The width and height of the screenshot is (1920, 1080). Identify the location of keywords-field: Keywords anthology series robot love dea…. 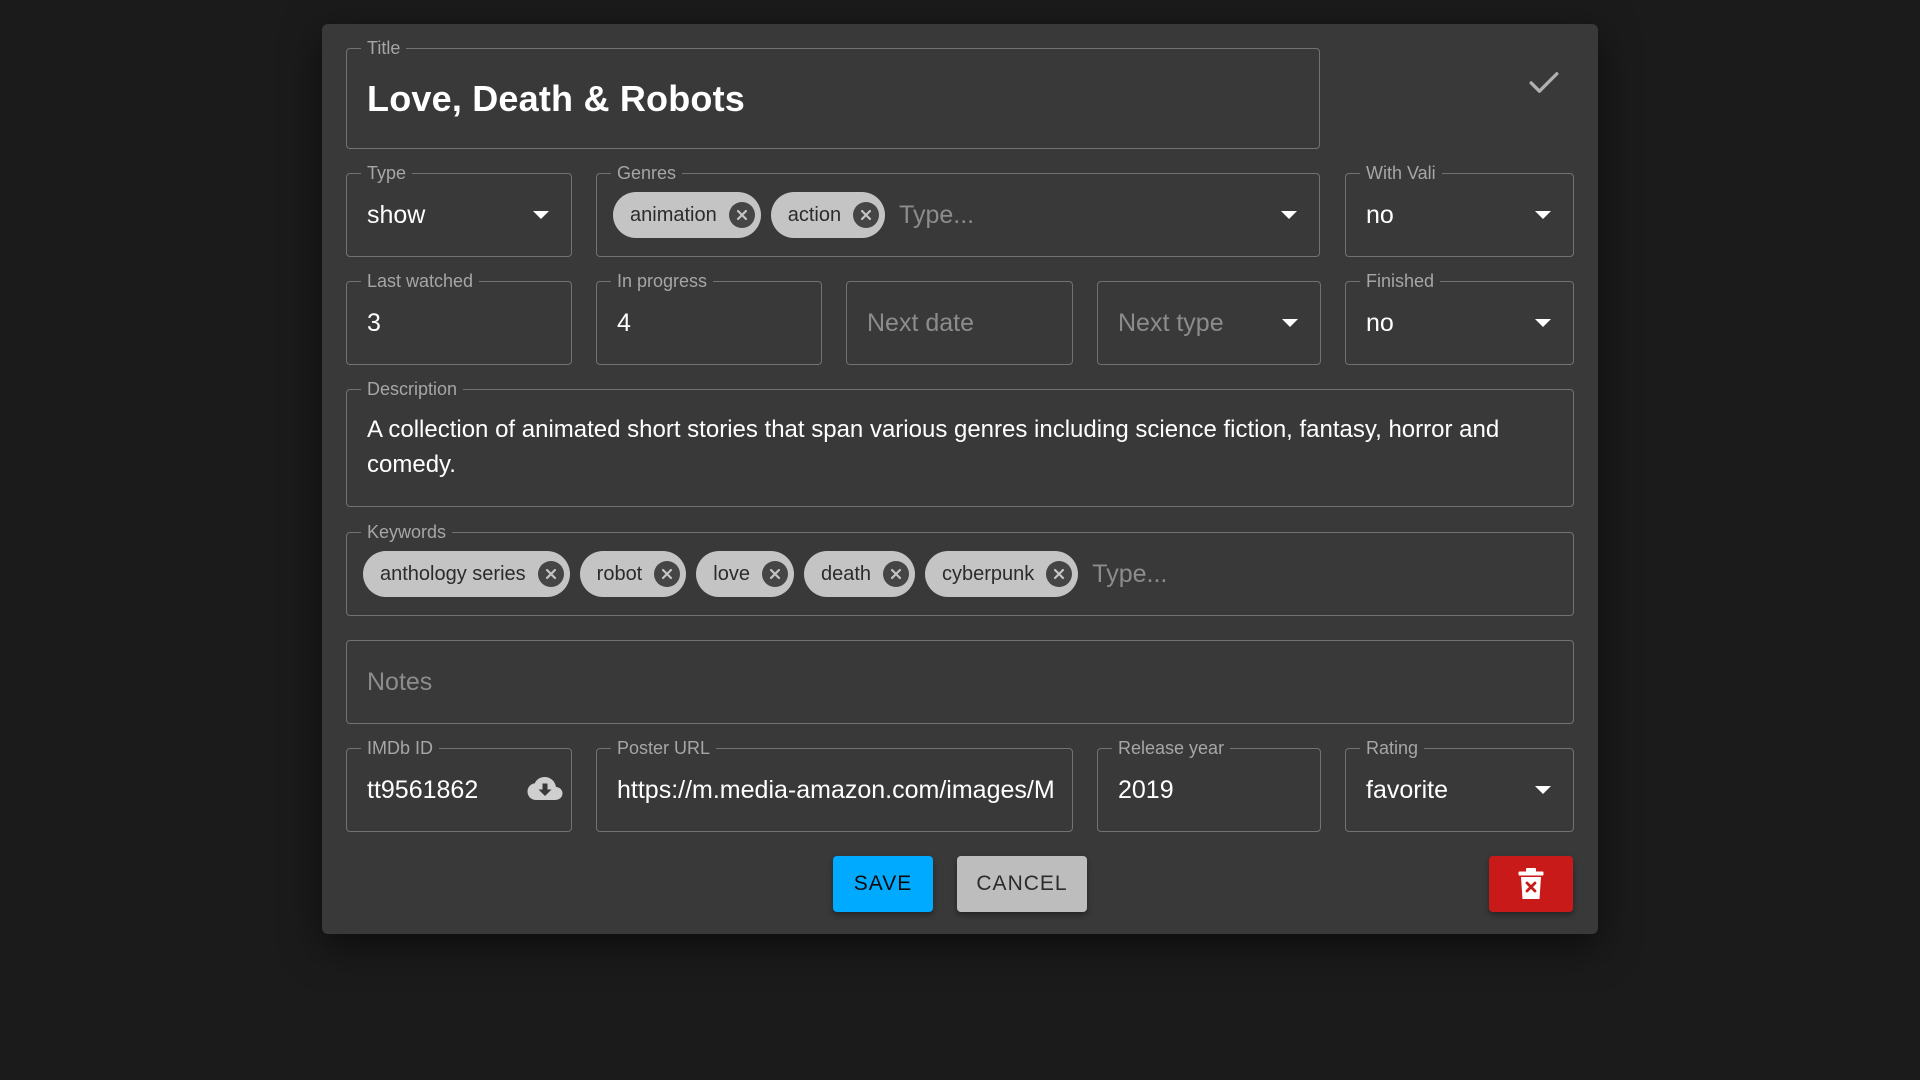
(960, 569).